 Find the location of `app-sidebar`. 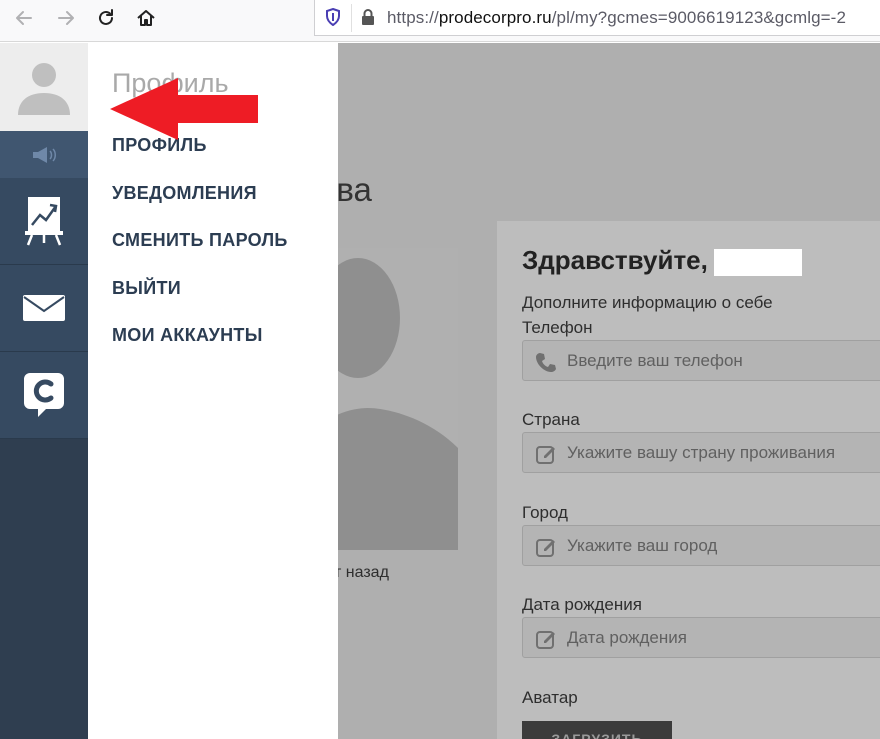

app-sidebar is located at coordinates (44, 391).